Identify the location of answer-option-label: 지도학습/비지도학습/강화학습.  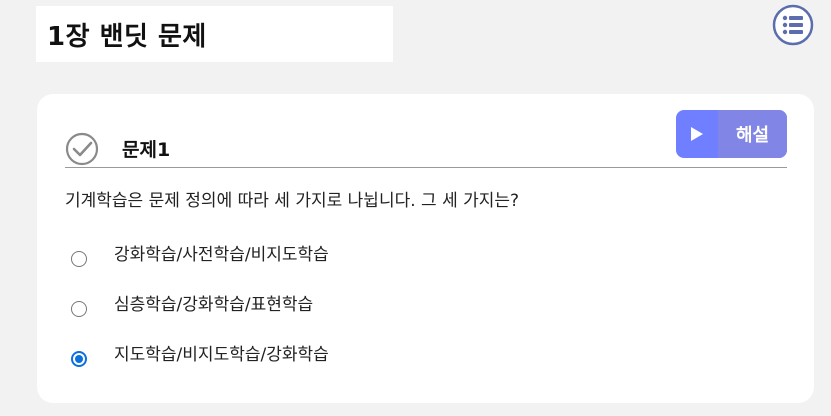
(221, 352).